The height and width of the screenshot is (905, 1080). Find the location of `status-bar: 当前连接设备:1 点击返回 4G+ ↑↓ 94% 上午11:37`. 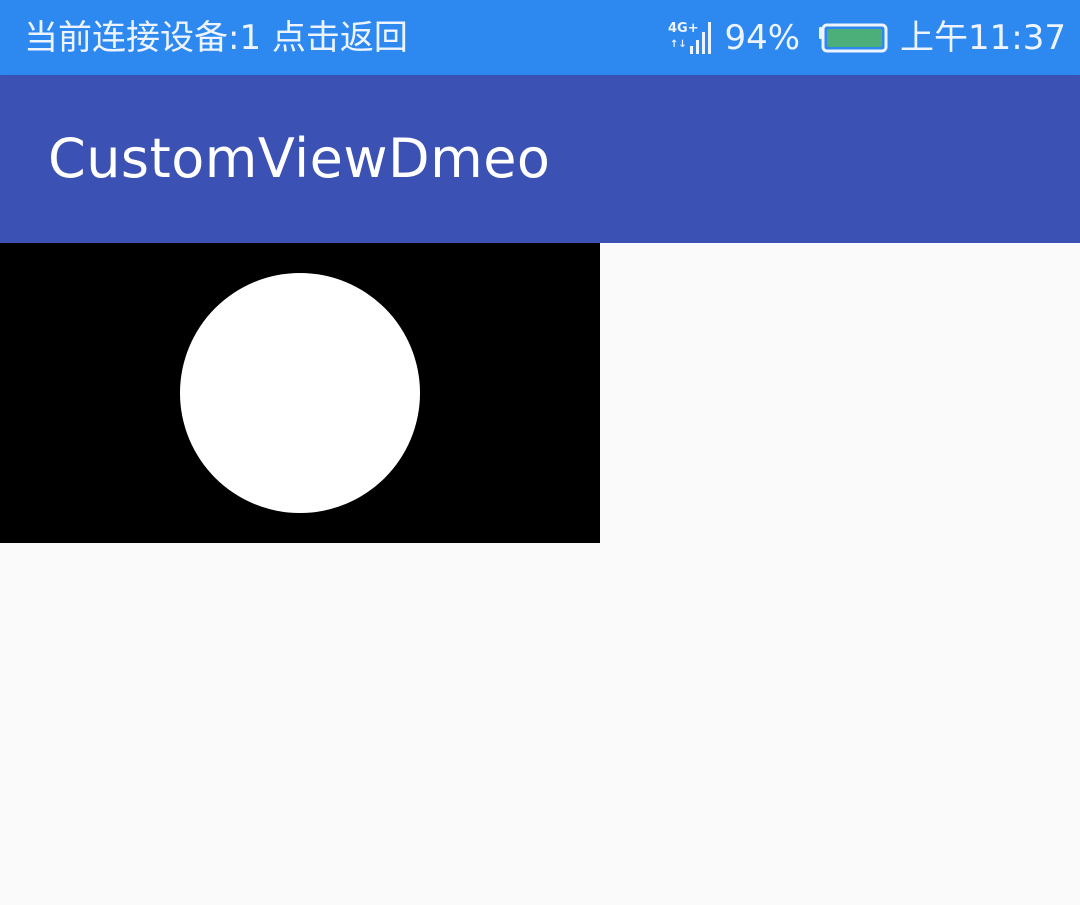

status-bar: 当前连接设备:1 点击返回 4G+ ↑↓ 94% 上午11:37 is located at coordinates (540, 37).